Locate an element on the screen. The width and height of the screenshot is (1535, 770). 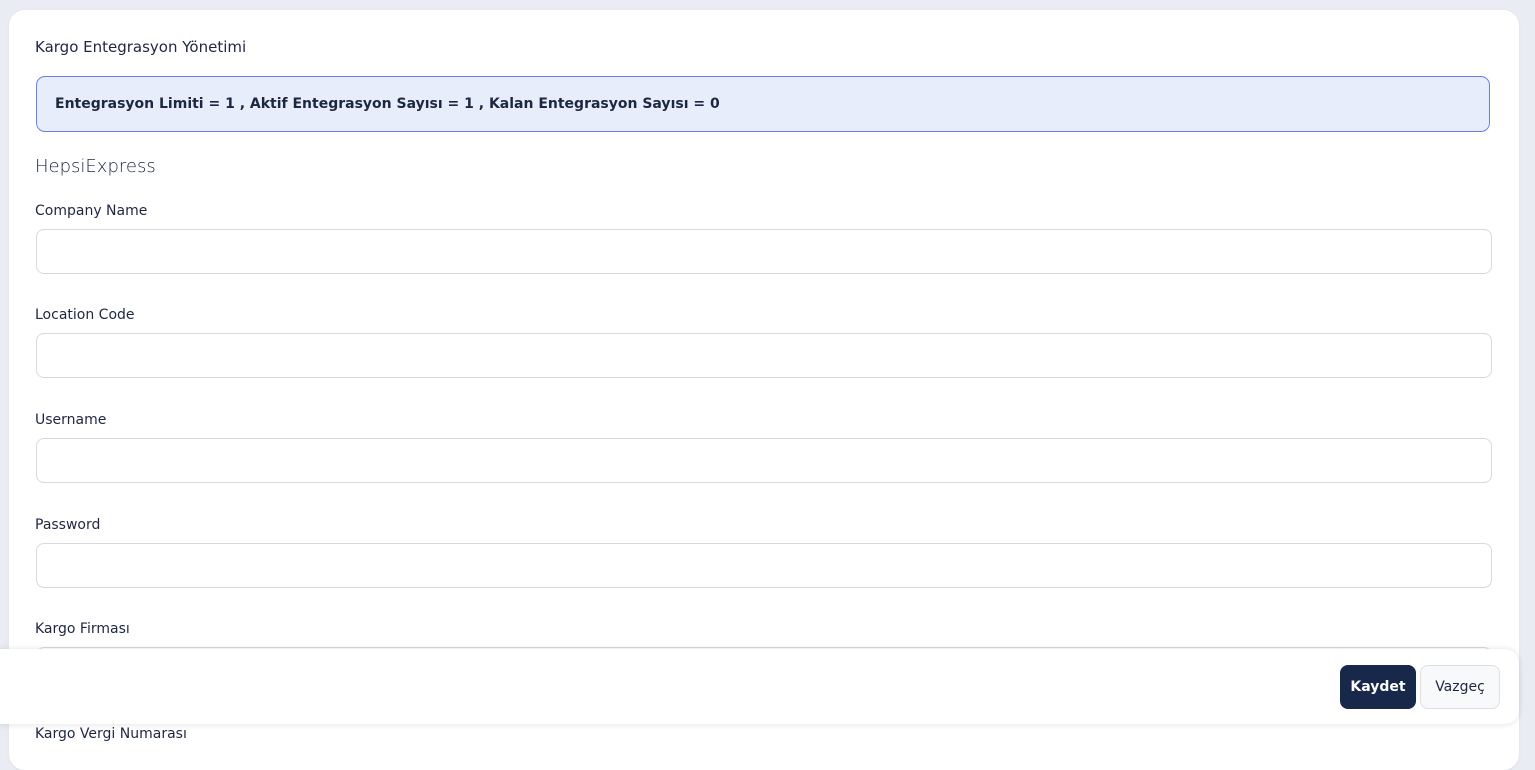
username-input is located at coordinates (764, 460).